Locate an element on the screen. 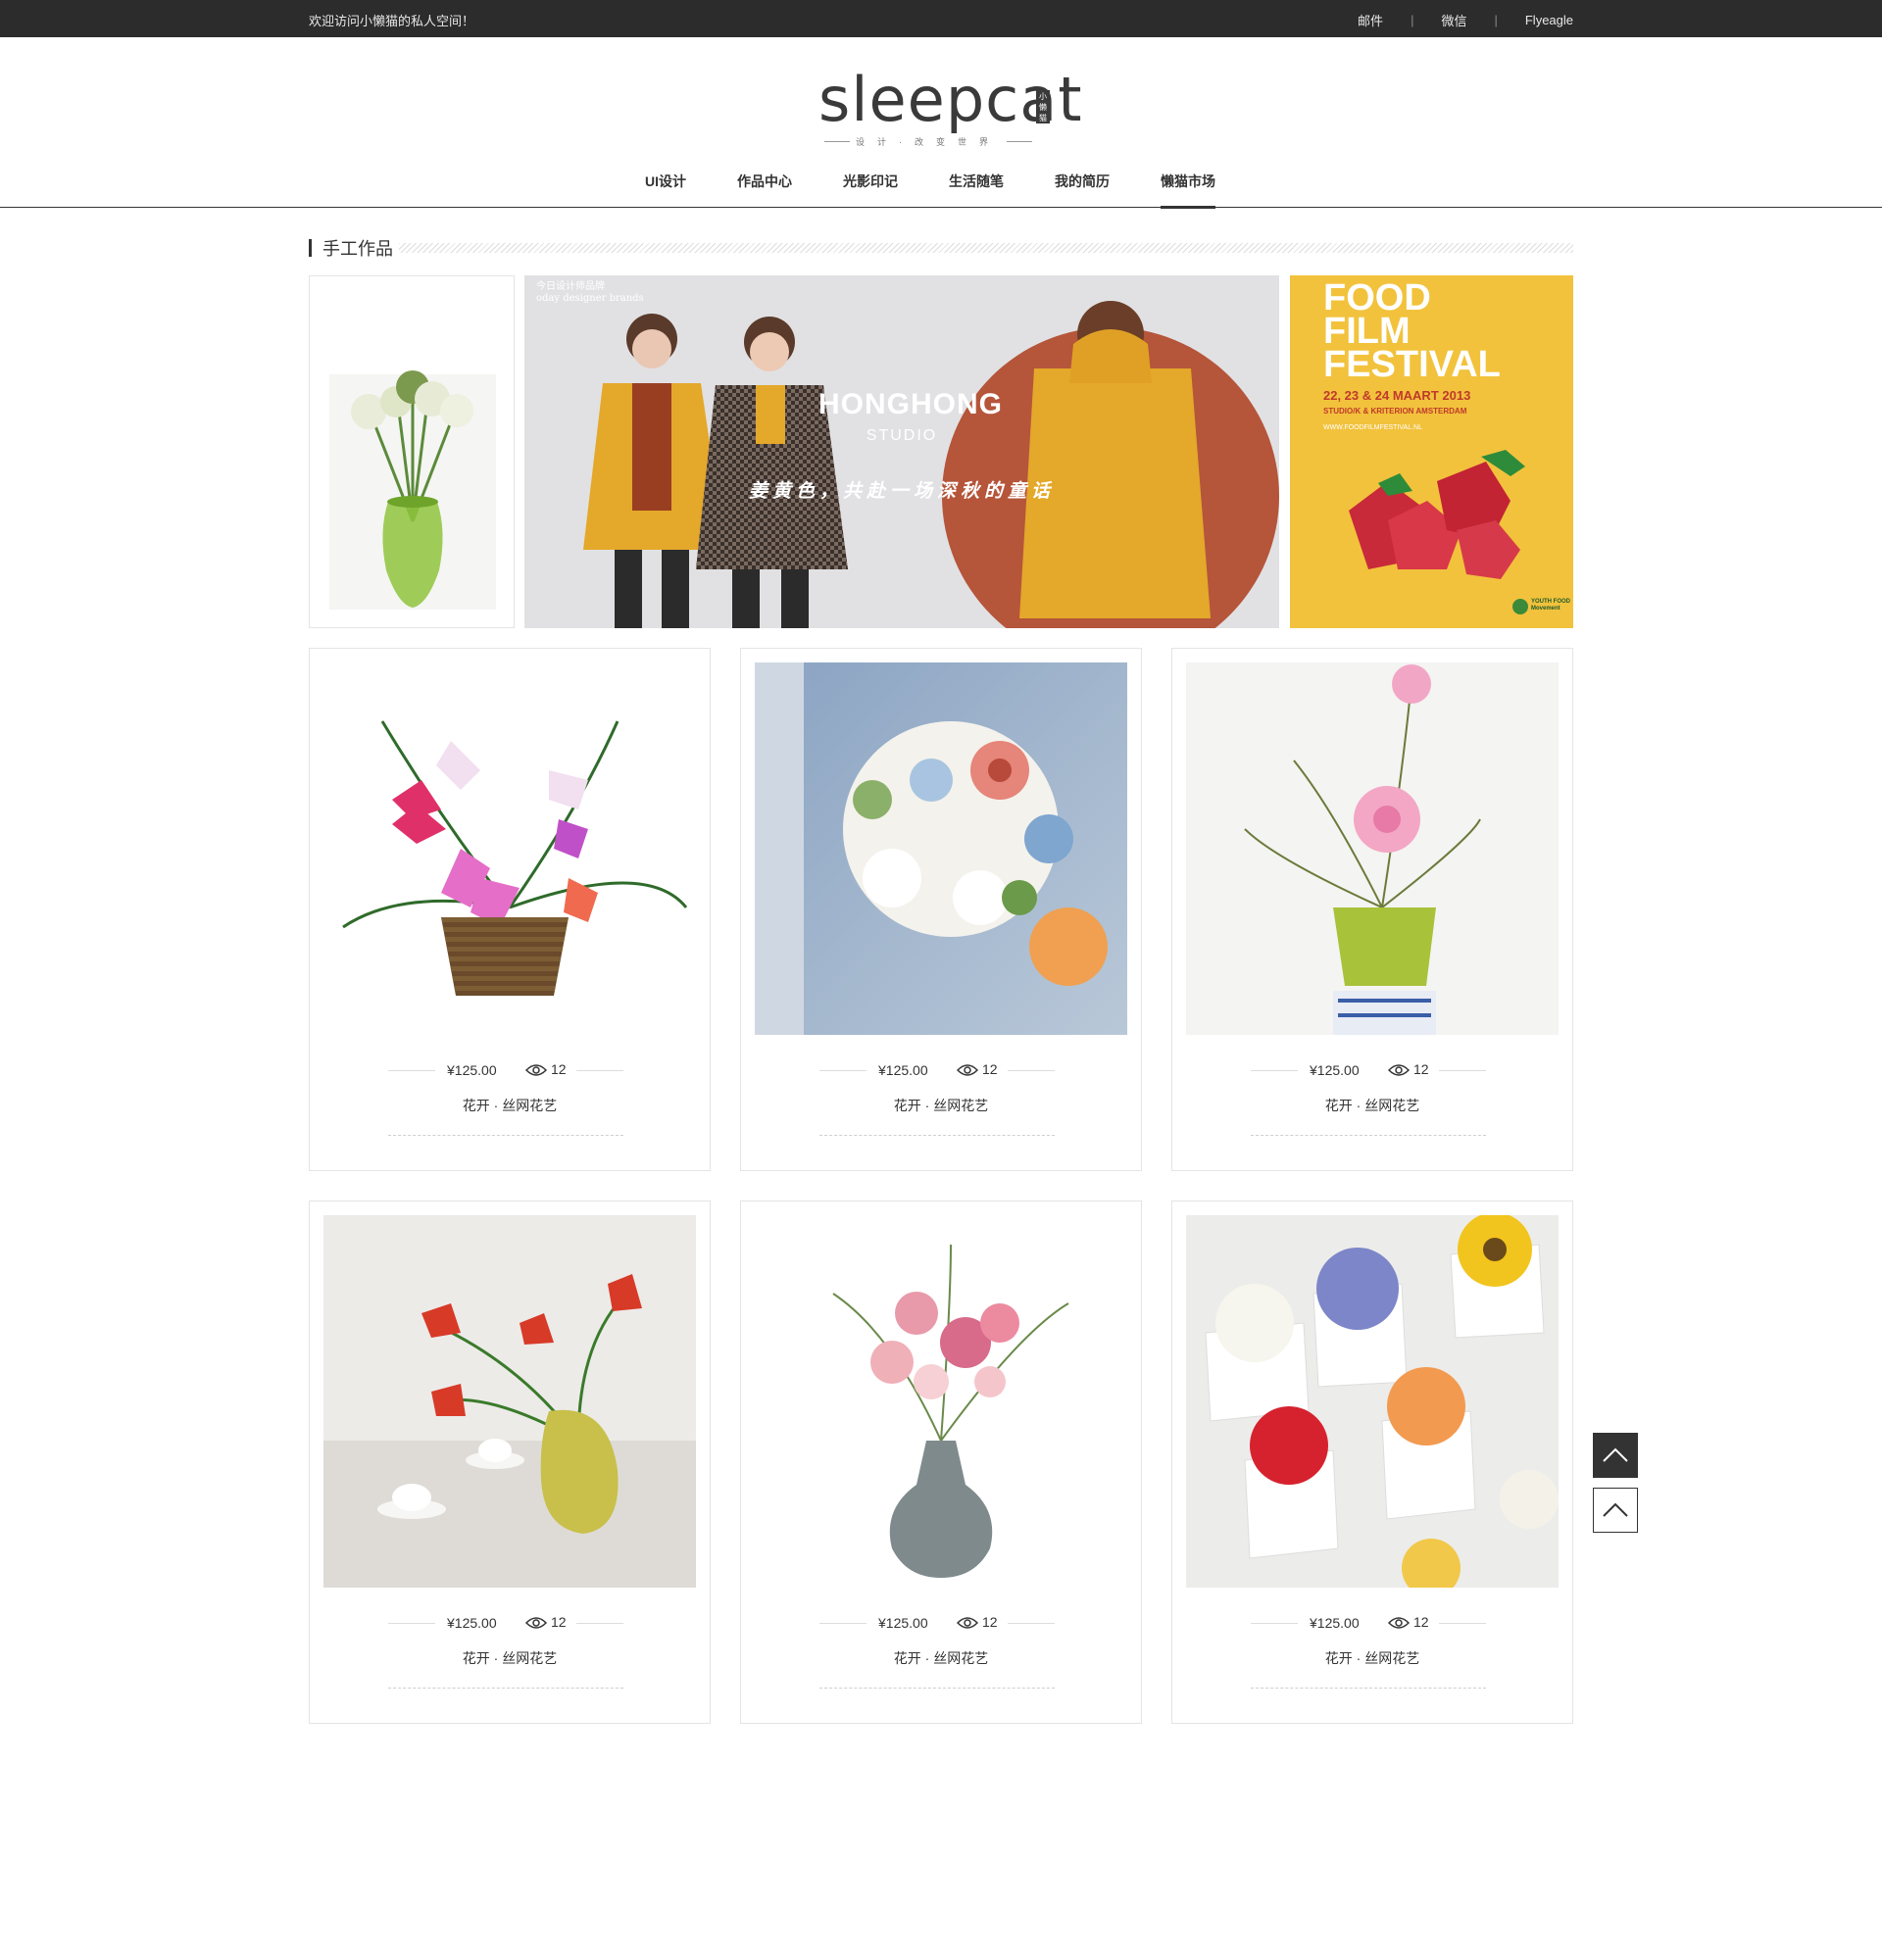 The image size is (1882, 1960). nav-item-photography: 光影印记 is located at coordinates (871, 189).